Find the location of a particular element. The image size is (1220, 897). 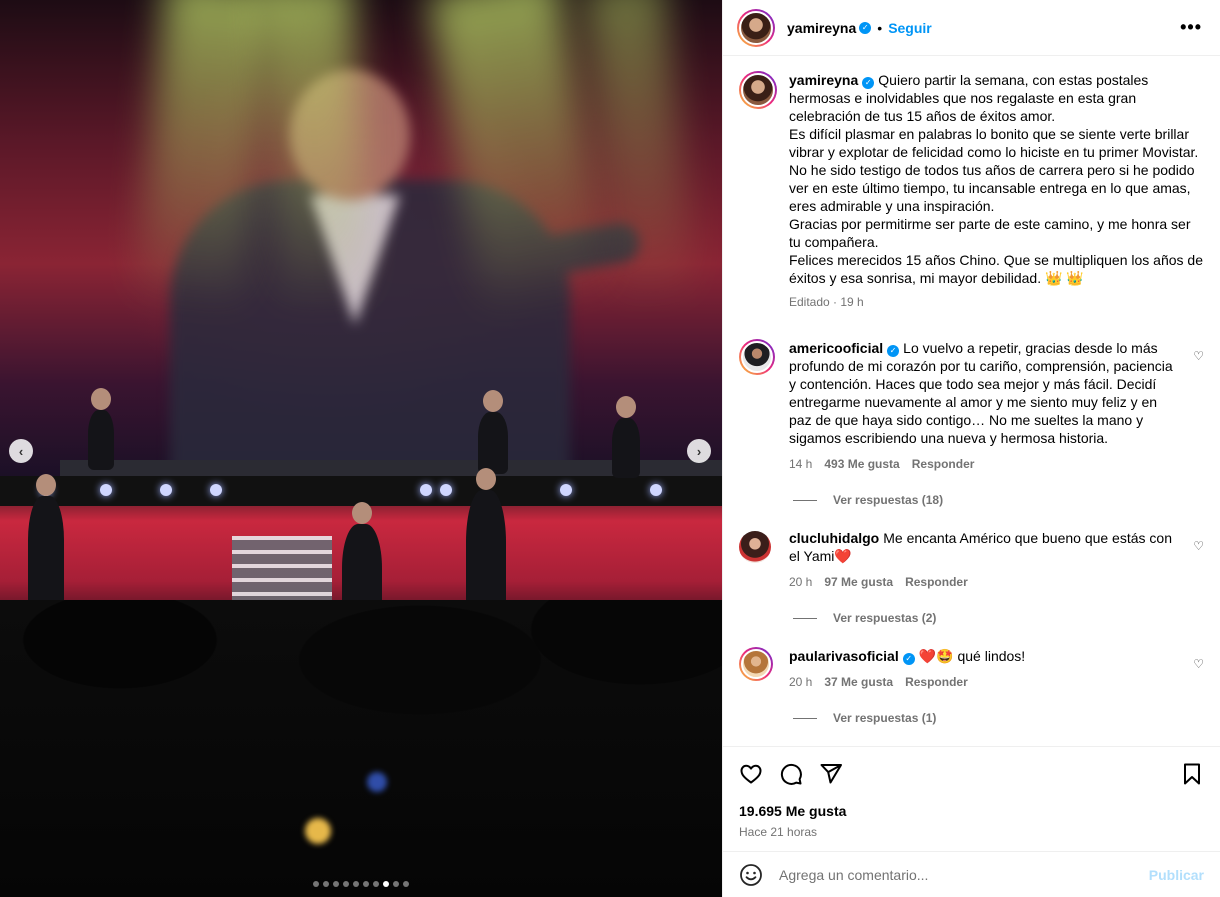

commenter-username: clucluhidalgo is located at coordinates (834, 538).